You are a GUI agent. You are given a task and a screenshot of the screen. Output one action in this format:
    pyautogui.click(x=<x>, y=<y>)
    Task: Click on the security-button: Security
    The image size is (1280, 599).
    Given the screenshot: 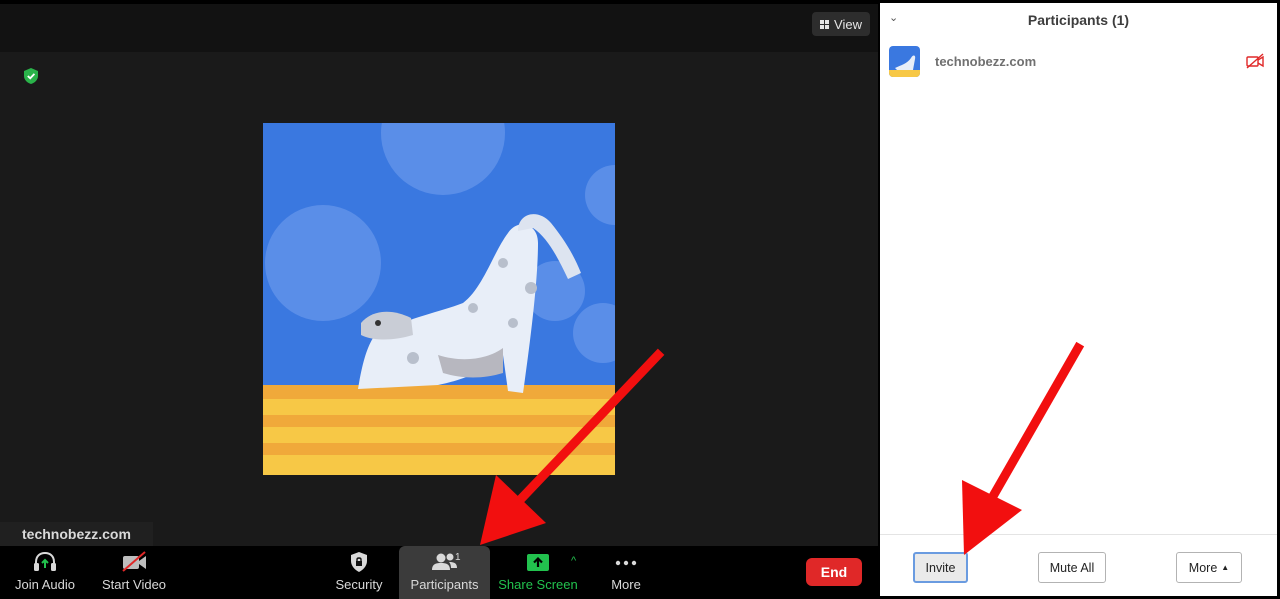 What is the action you would take?
    pyautogui.click(x=359, y=572)
    